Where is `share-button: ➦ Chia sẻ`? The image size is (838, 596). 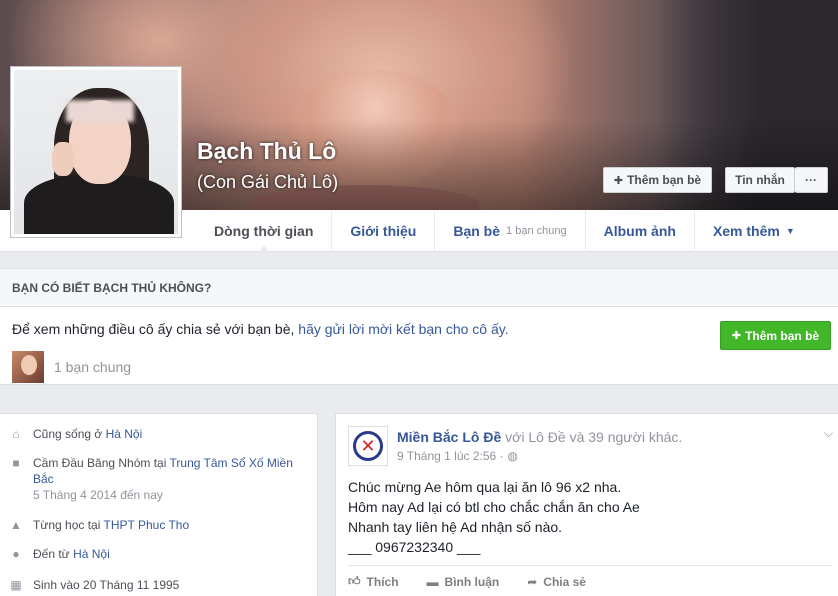
share-button: ➦ Chia sẻ is located at coordinates (556, 581).